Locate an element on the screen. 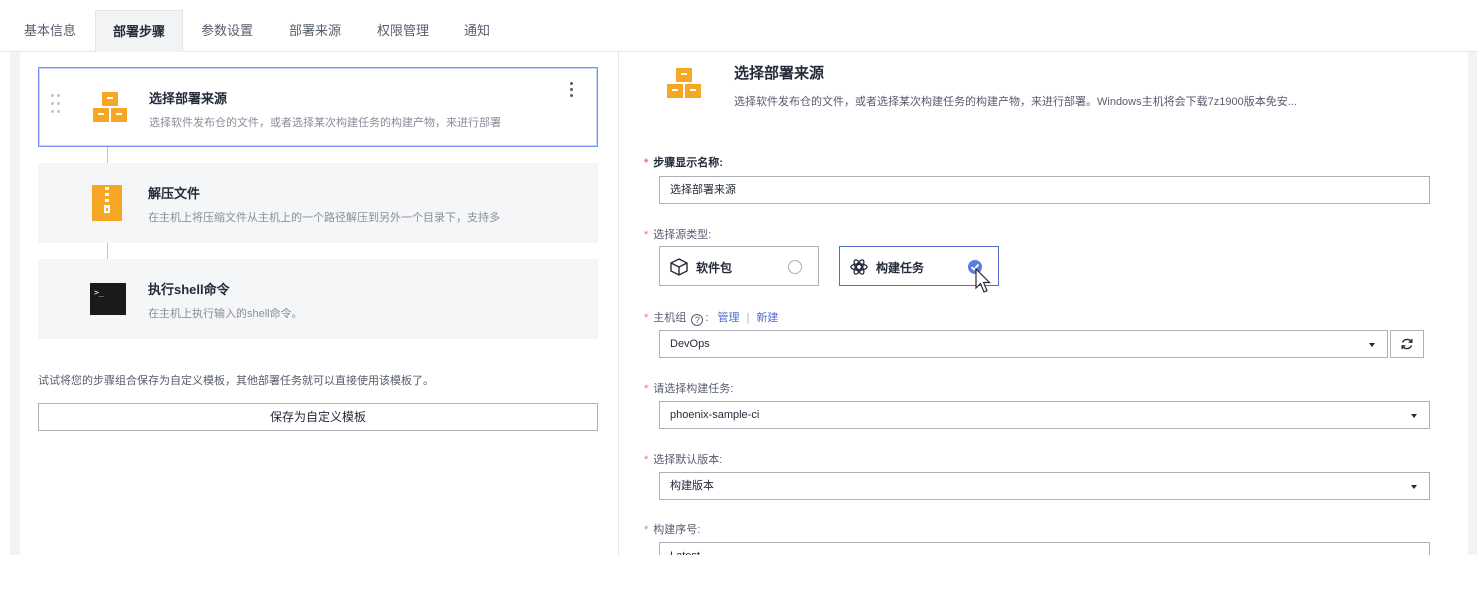 The height and width of the screenshot is (601, 1477). step-card-select-source: 选择部署来源 选择软件发布仓的文件，或者选择某次构建任务的构建产物，来进行部署 is located at coordinates (318, 107).